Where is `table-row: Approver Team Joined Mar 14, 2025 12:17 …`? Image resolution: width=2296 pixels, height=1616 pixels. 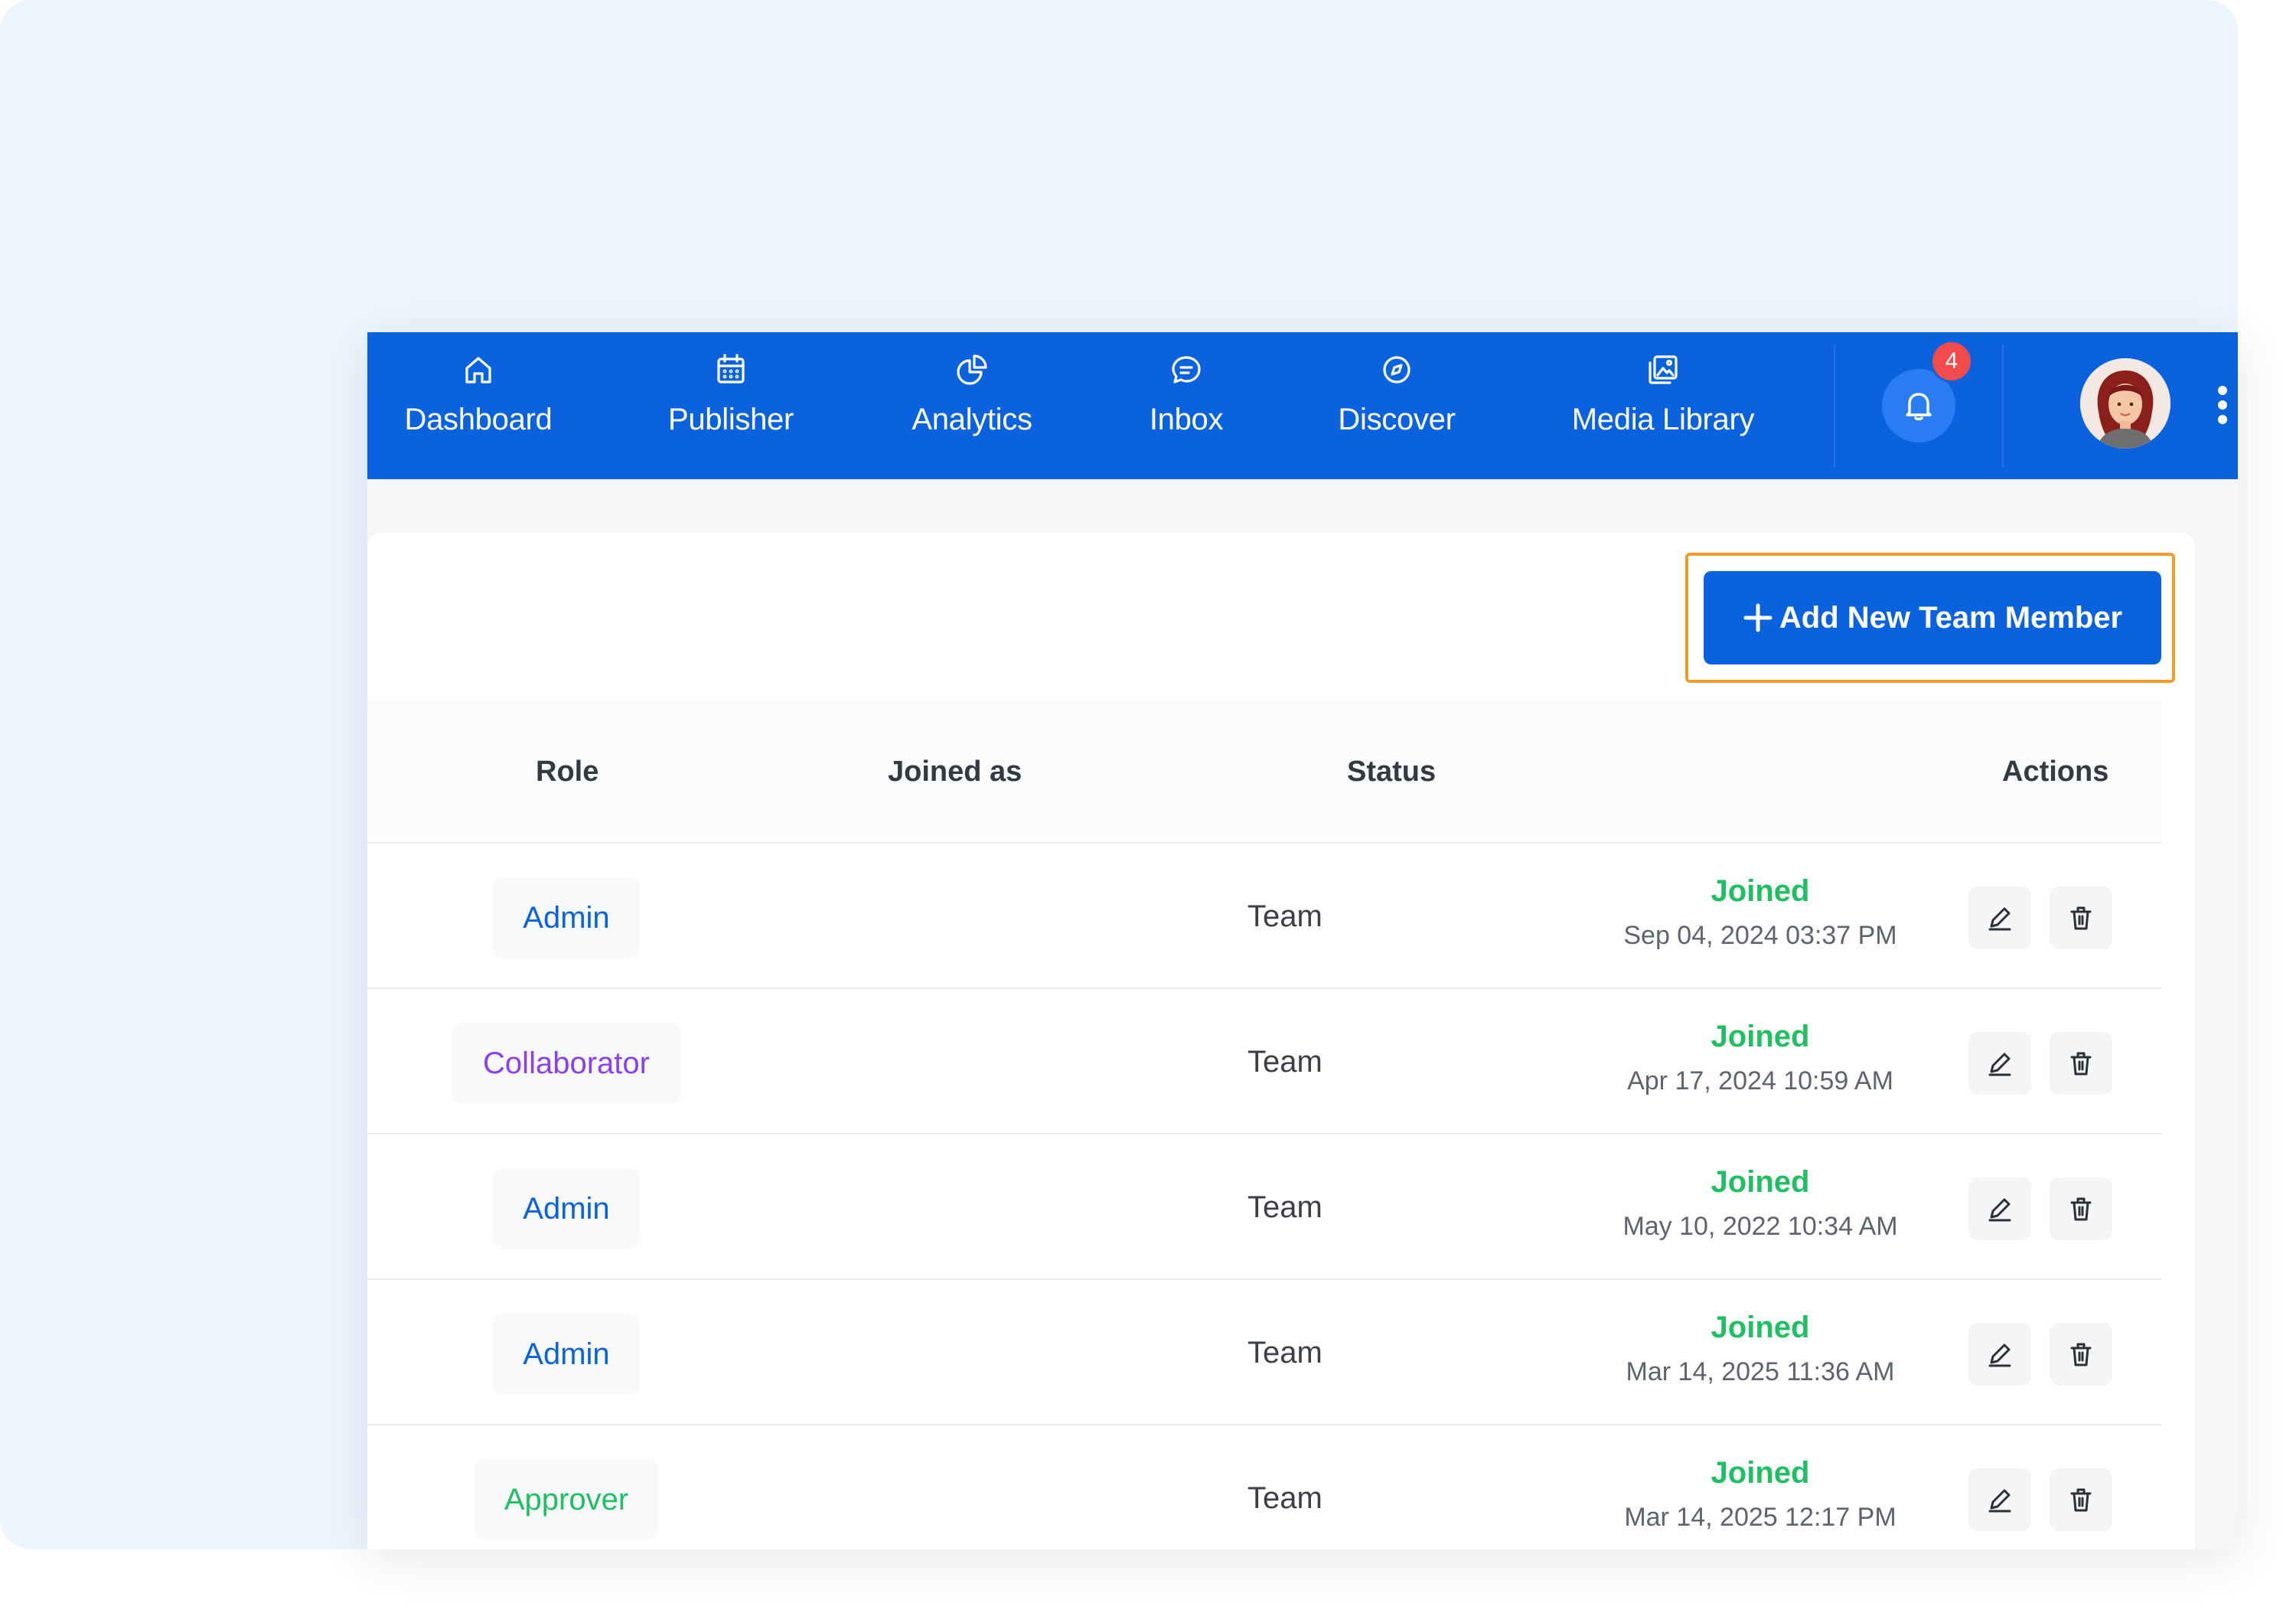 table-row: Approver Team Joined Mar 14, 2025 12:17 … is located at coordinates (1264, 1487).